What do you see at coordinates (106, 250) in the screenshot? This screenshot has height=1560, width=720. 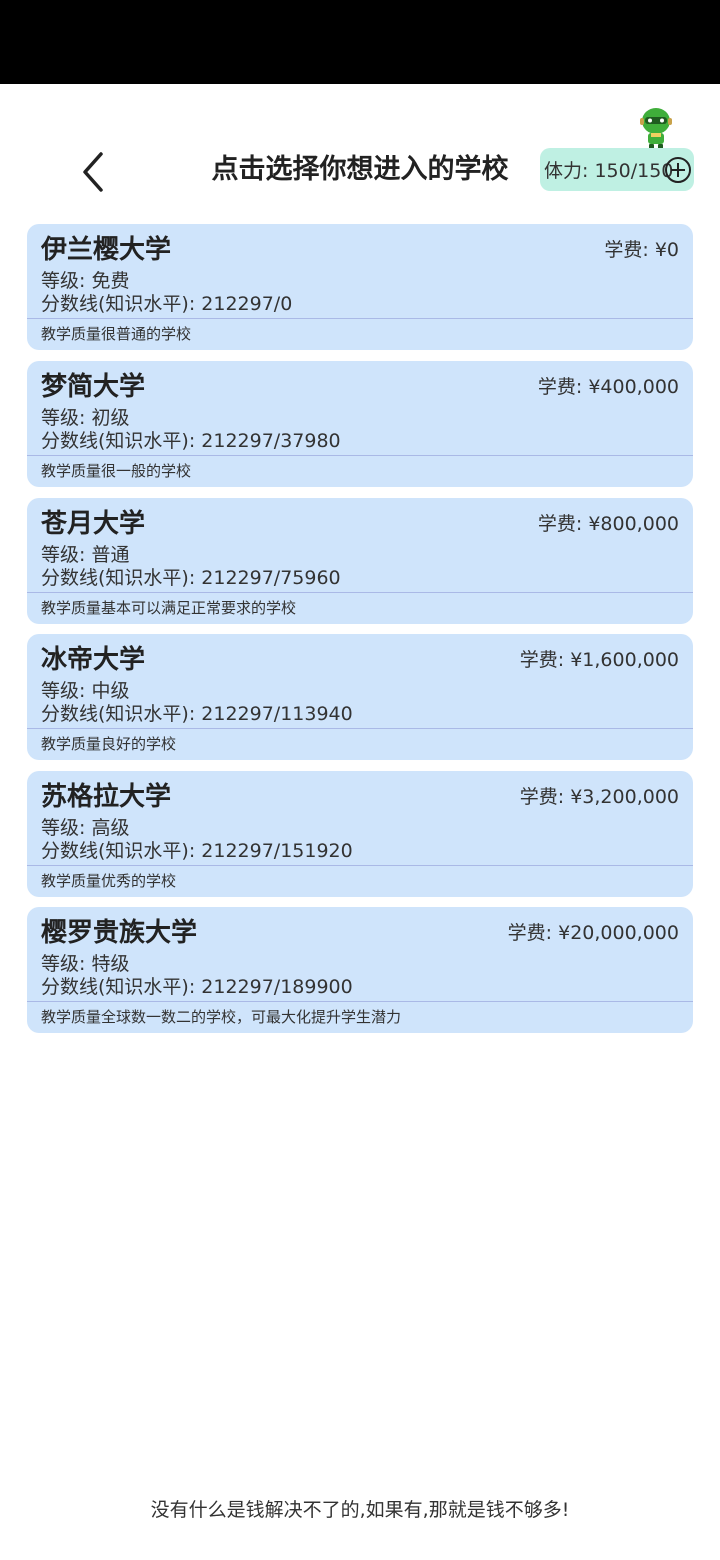 I see `school-name: 伊兰樱大学` at bounding box center [106, 250].